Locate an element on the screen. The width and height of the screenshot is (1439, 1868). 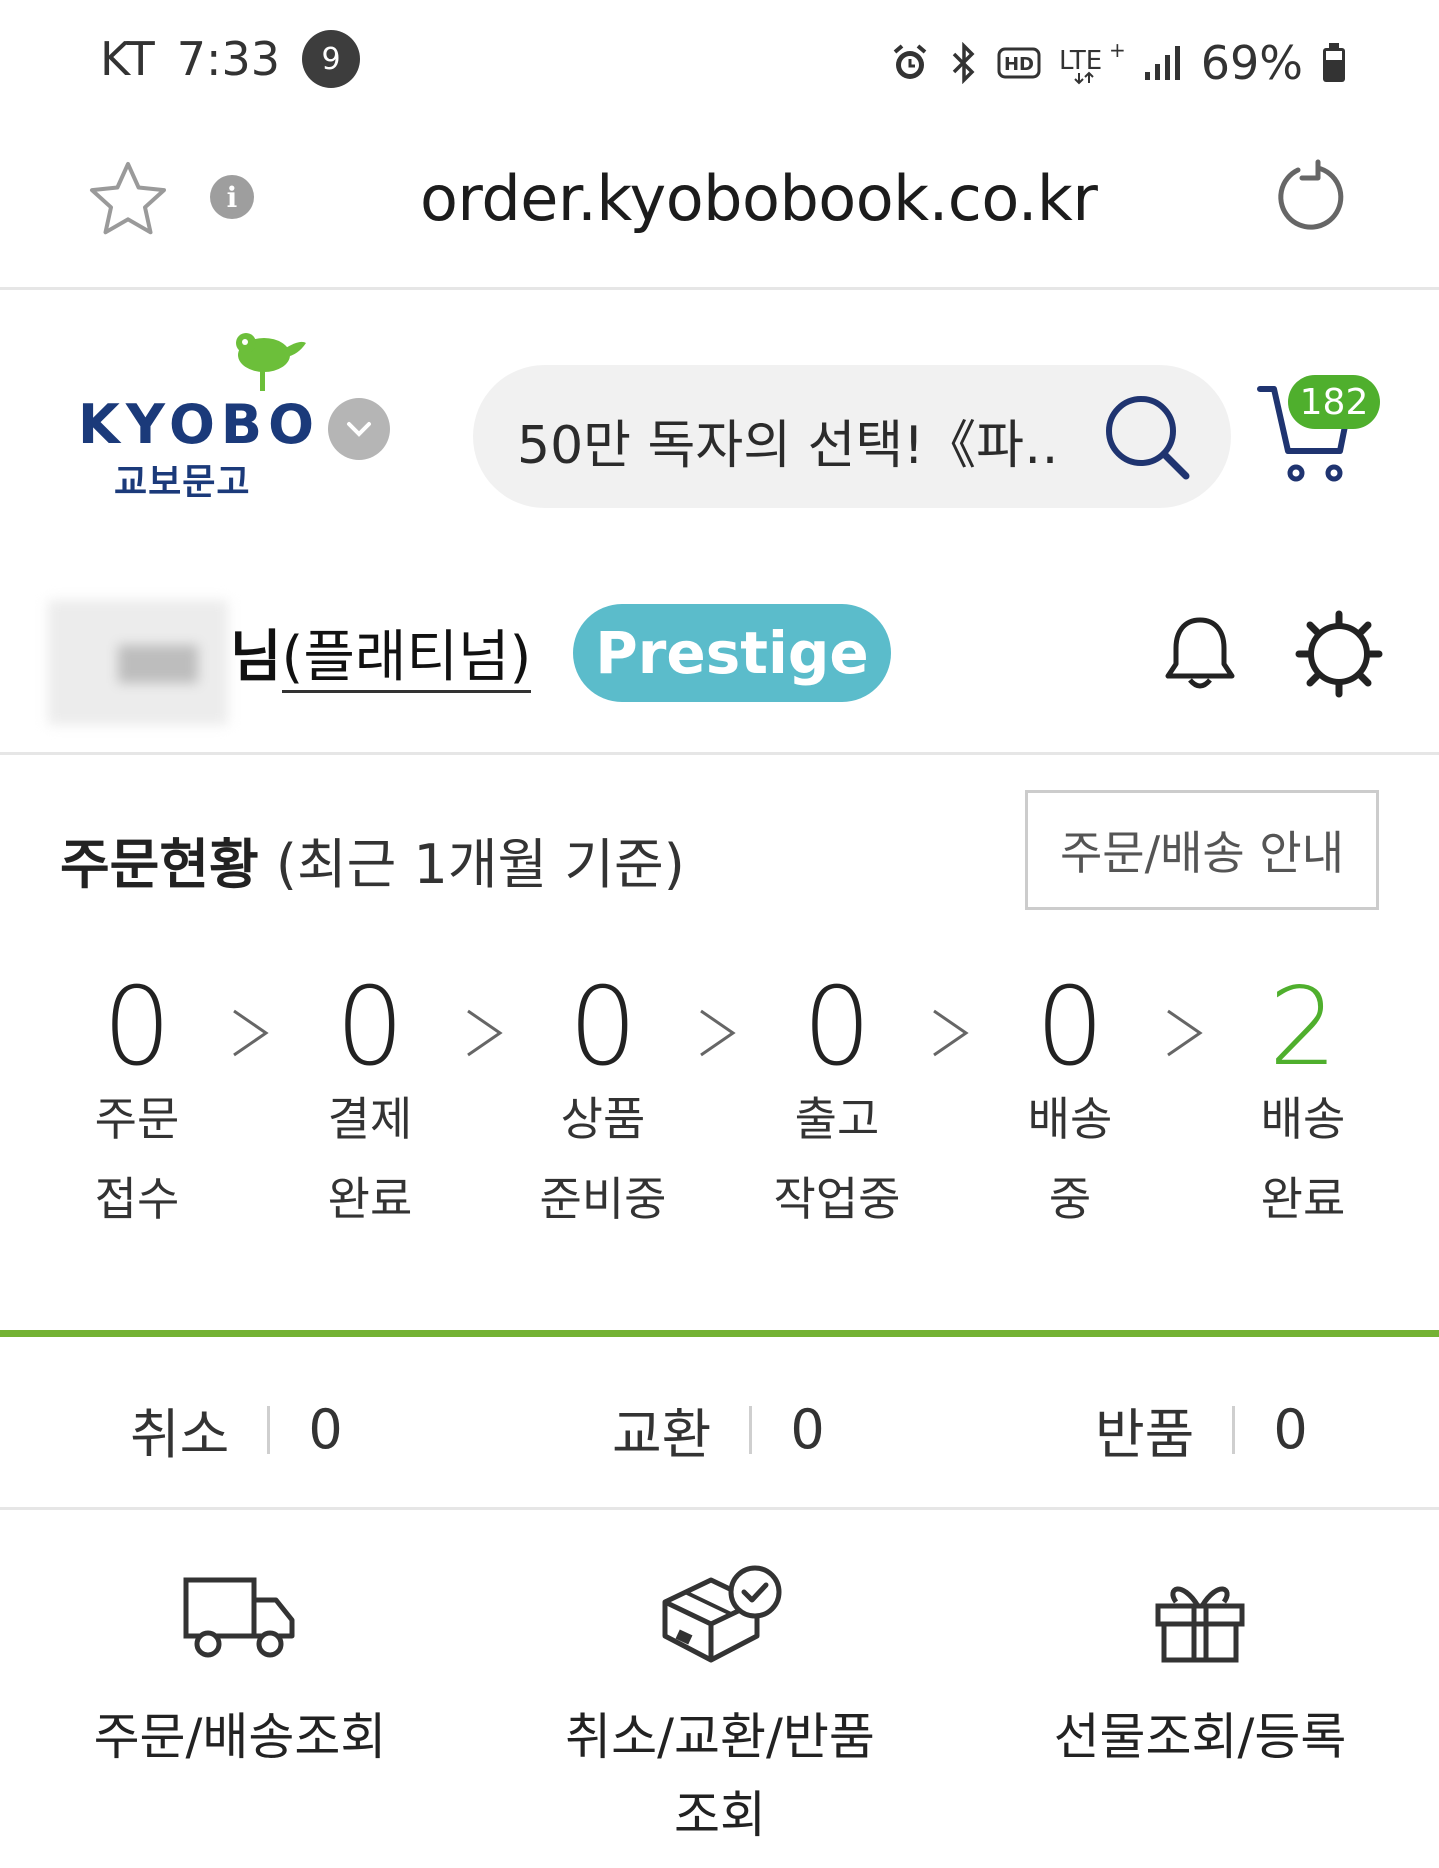
reload-icon is located at coordinates (1310, 198).